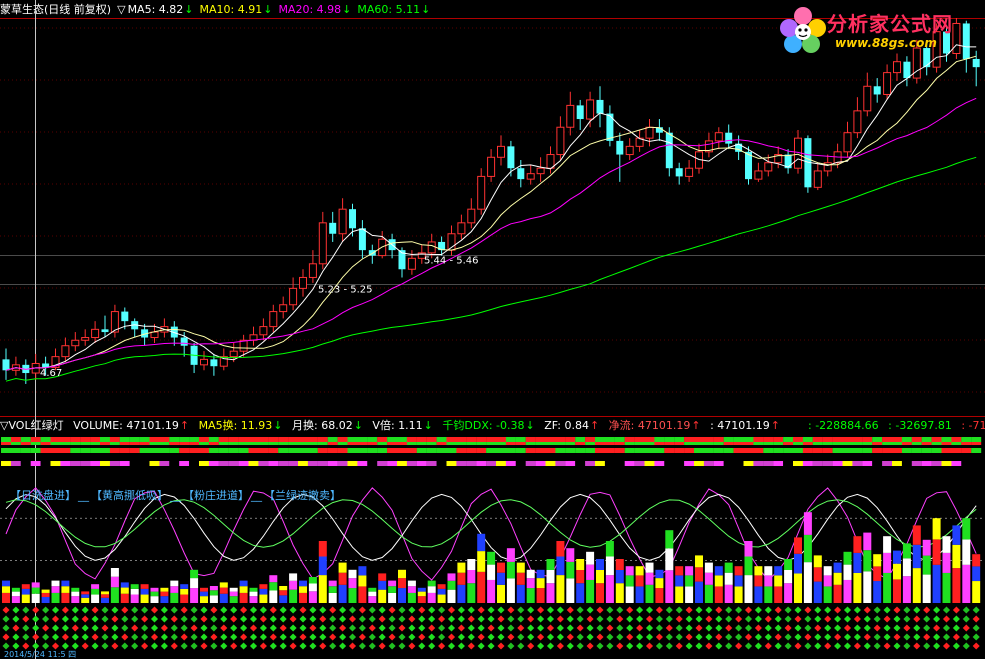 The width and height of the screenshot is (985, 659). I want to click on right-readout-1: : -228884.66, so click(843, 425).